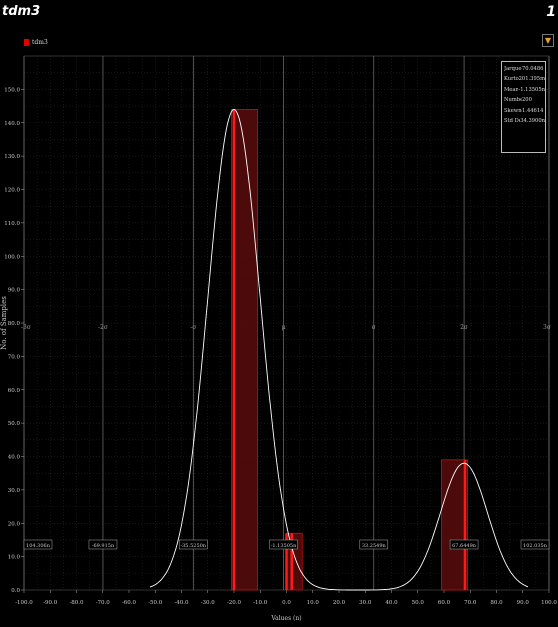 The image size is (558, 627). What do you see at coordinates (547, 327) in the screenshot?
I see `sigma-label: 3σ` at bounding box center [547, 327].